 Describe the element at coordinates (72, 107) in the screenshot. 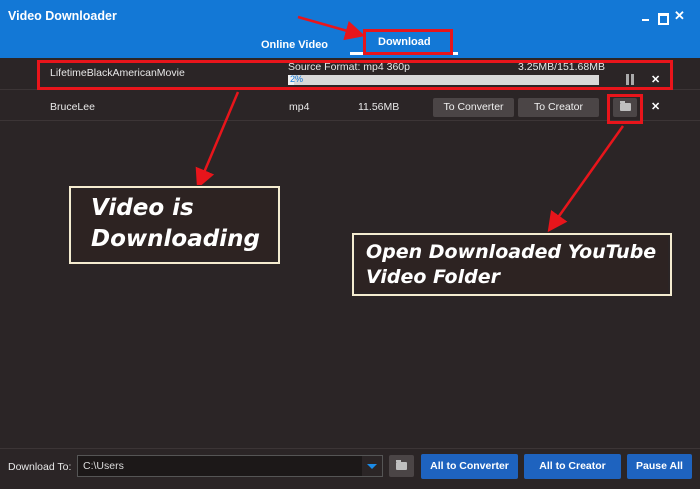

I see `video-name: BruceLee` at that location.